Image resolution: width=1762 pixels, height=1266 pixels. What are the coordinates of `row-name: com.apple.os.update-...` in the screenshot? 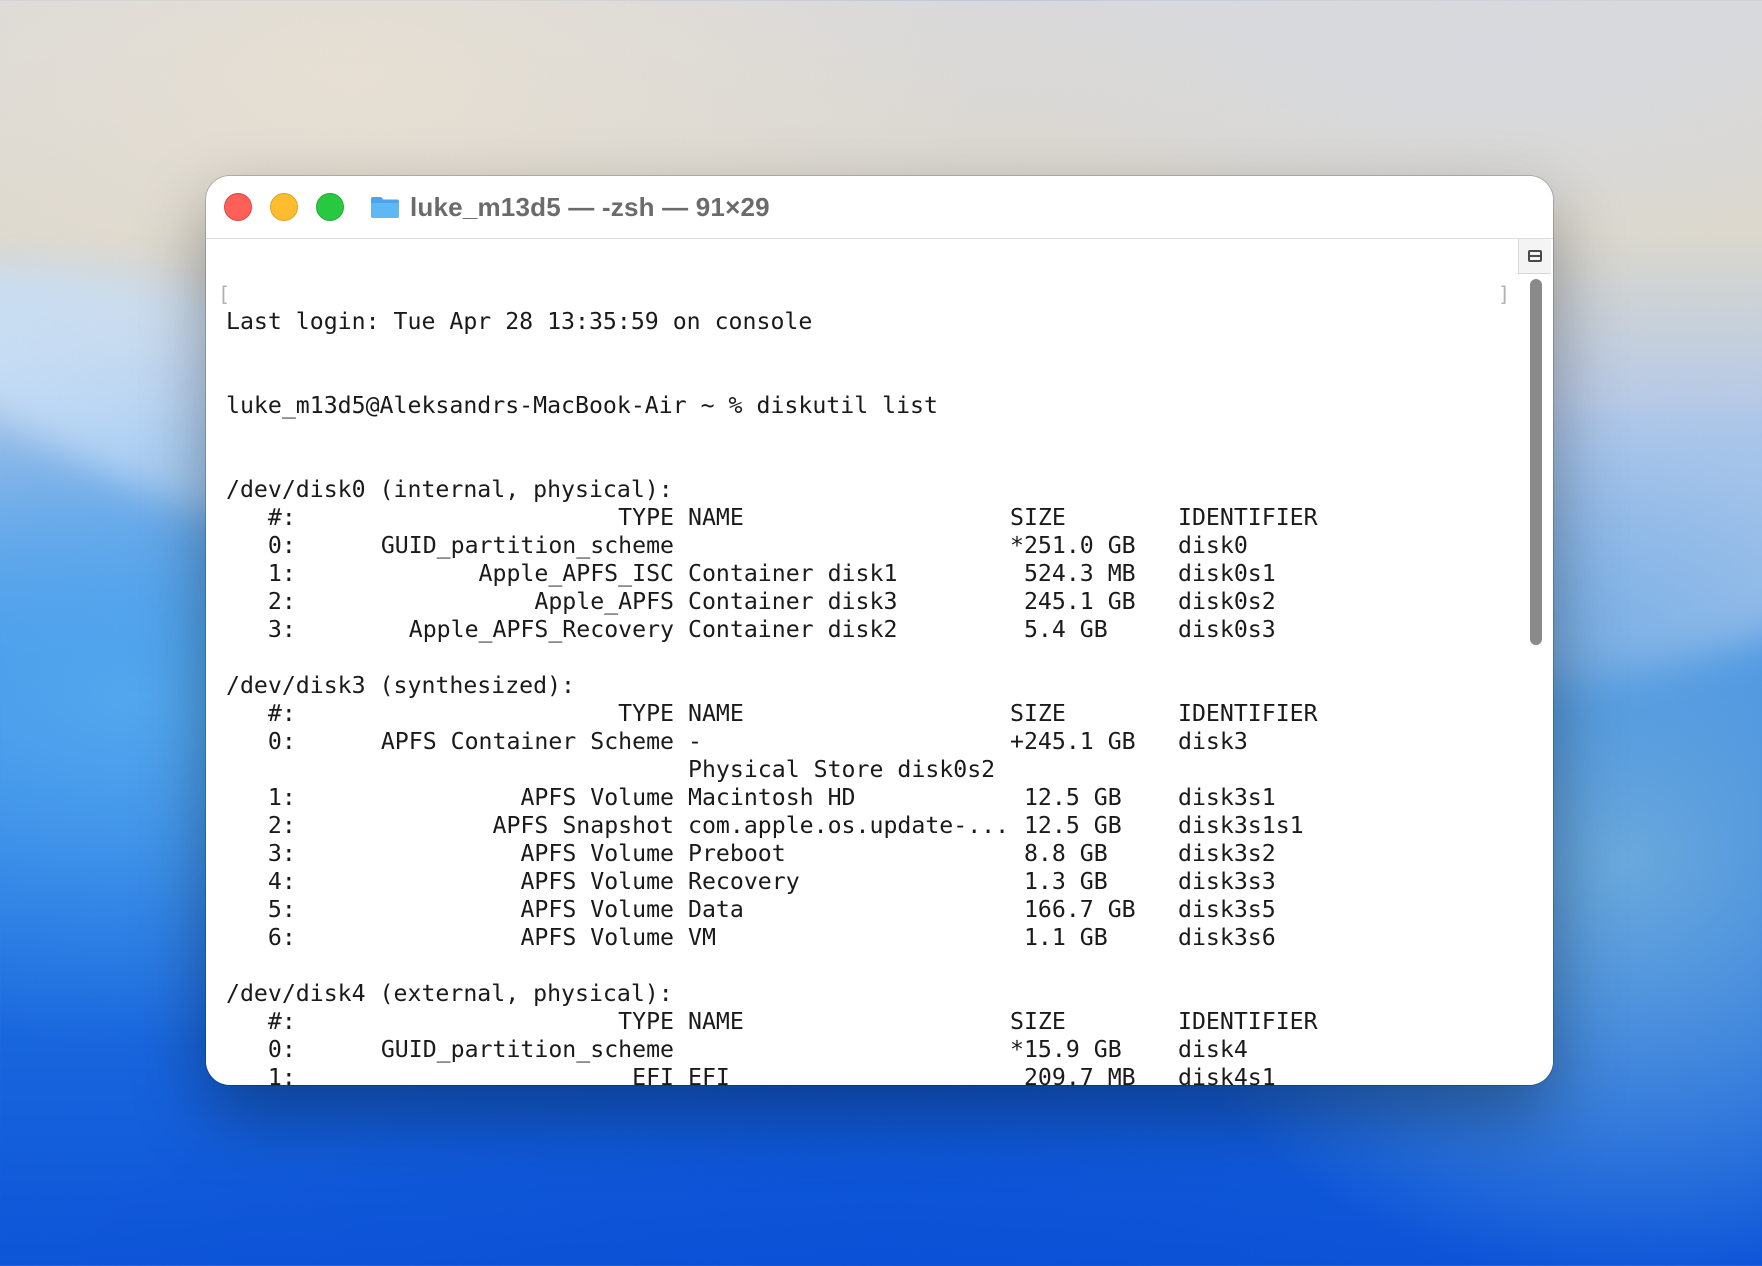 It's located at (849, 825).